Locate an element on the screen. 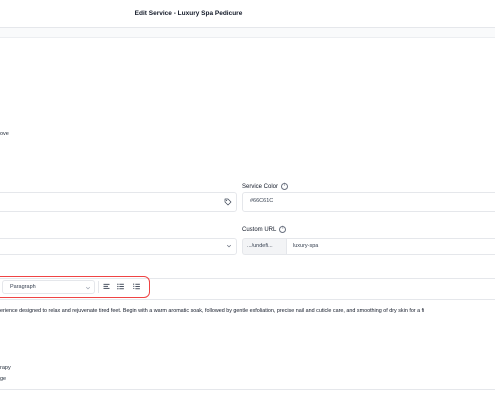 The height and width of the screenshot is (400, 495). left-field-truncated is located at coordinates (118, 202).